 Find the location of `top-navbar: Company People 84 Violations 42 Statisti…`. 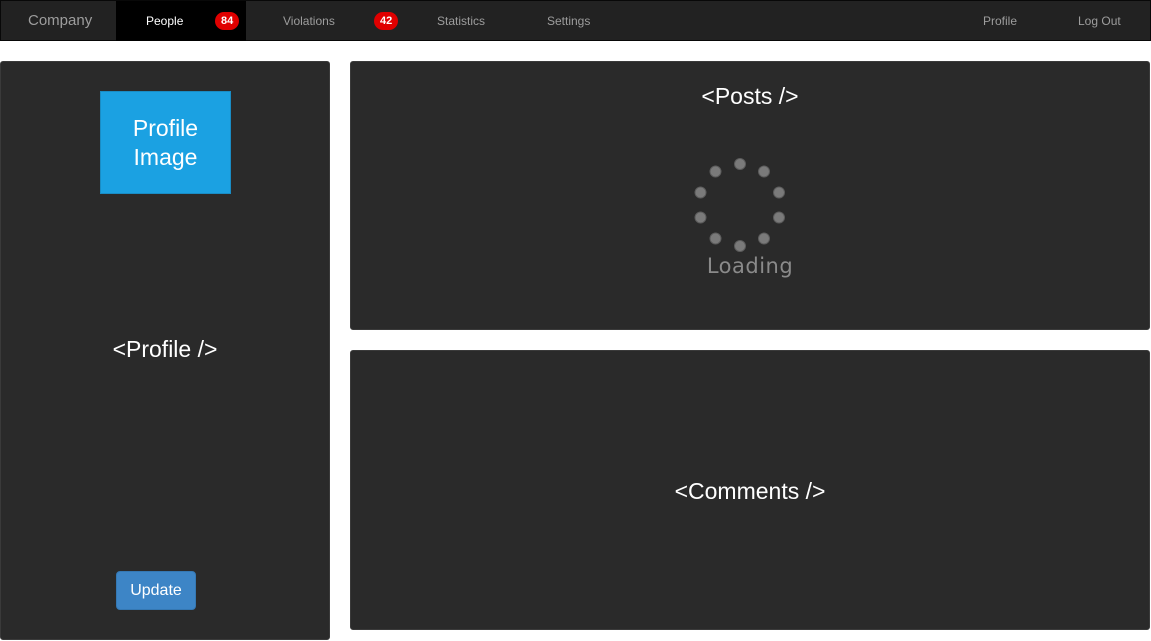

top-navbar: Company People 84 Violations 42 Statisti… is located at coordinates (575, 20).